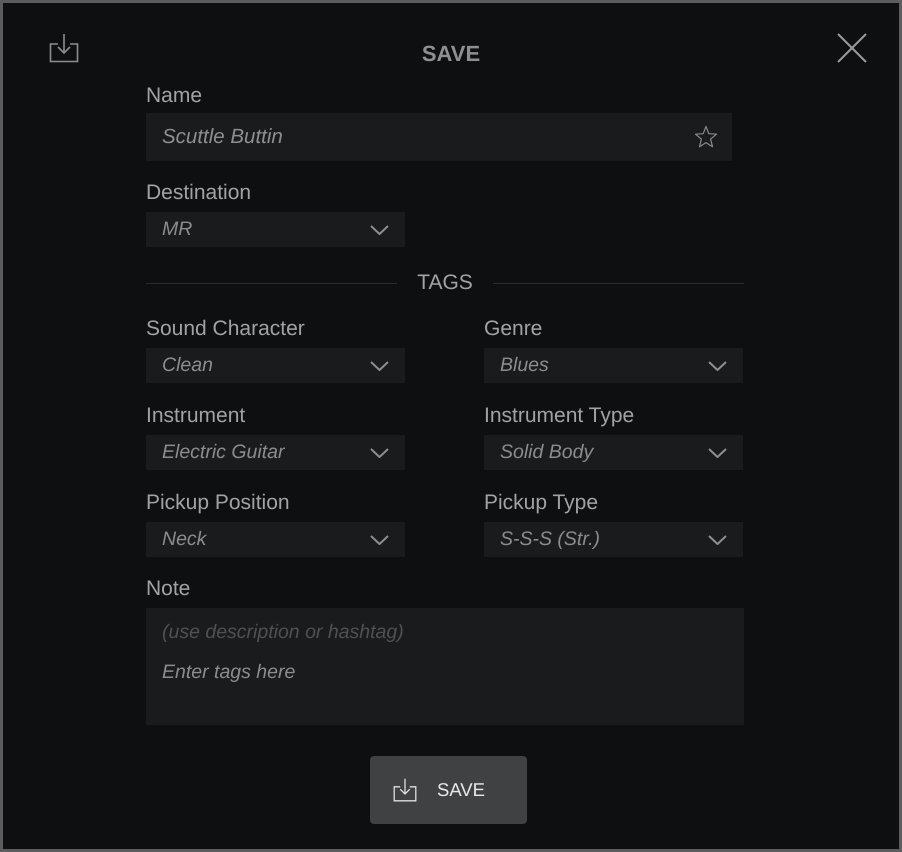 The width and height of the screenshot is (902, 852). I want to click on field-label: Pickup Position, so click(218, 503).